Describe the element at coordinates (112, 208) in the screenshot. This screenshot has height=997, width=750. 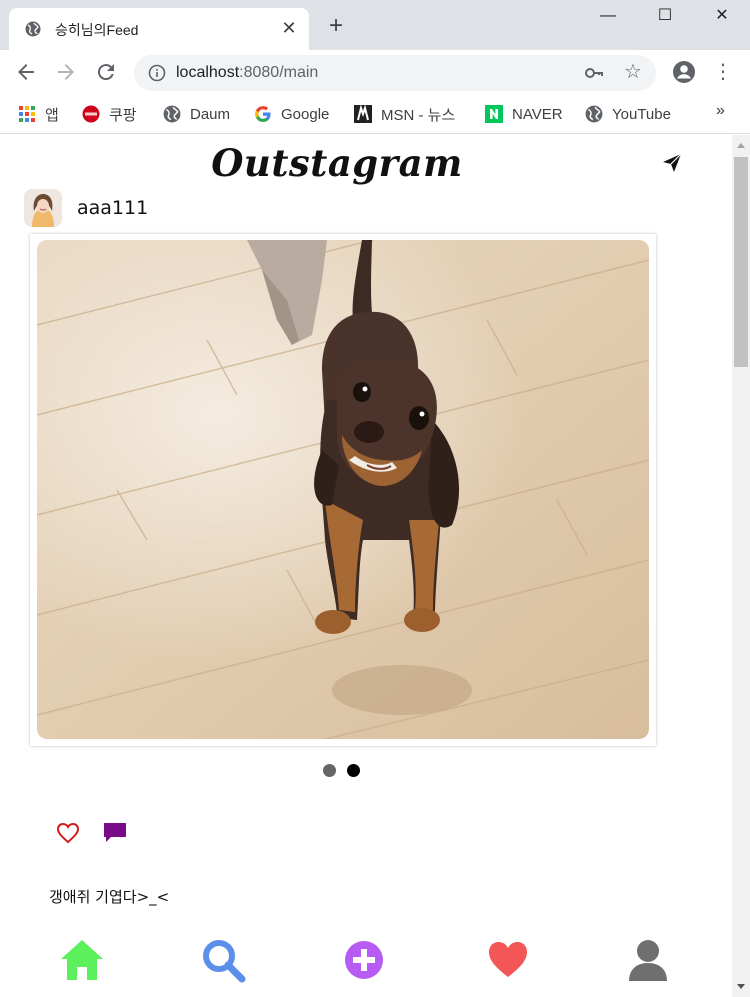
I see `username: aaa111` at that location.